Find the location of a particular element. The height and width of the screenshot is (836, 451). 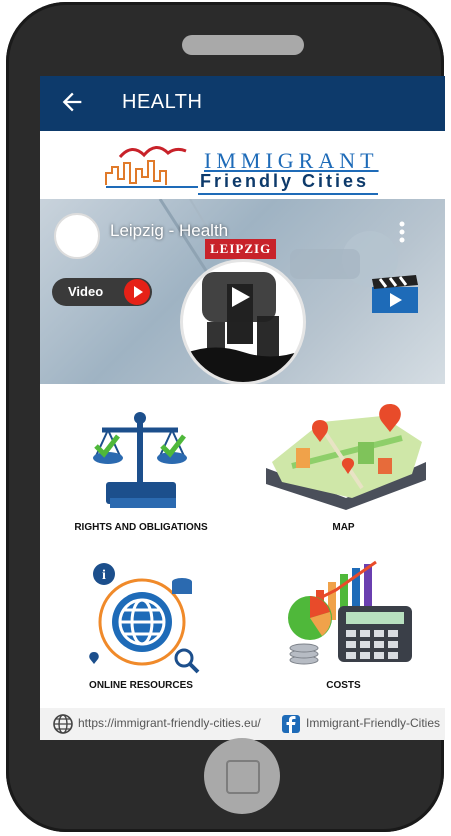

website-link: https://immigrant-friendly-cities.eu/ is located at coordinates (169, 723).